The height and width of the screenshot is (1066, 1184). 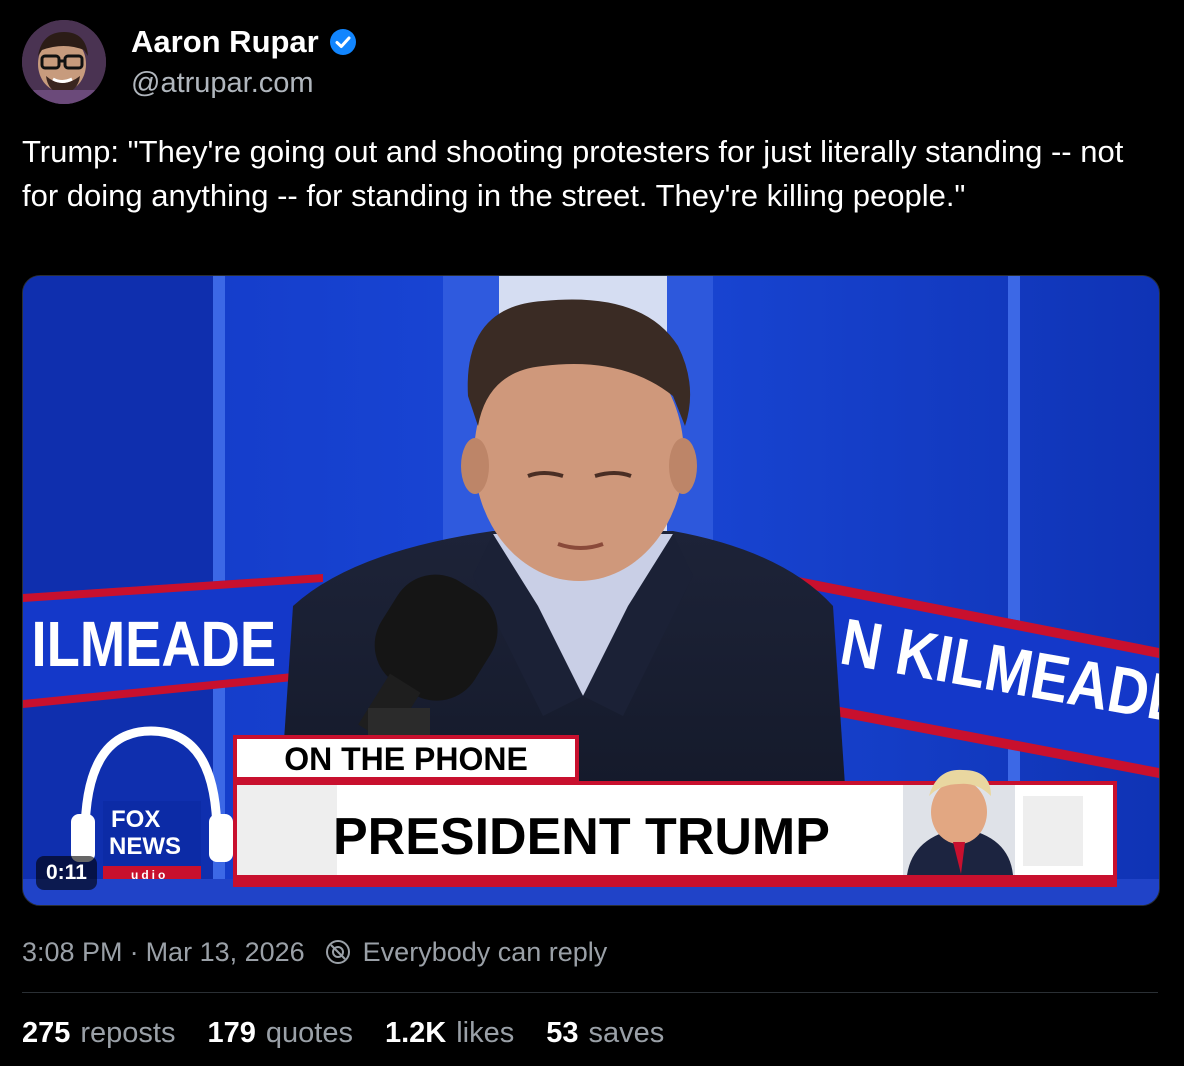 What do you see at coordinates (485, 1033) in the screenshot?
I see `likes-label: likes` at bounding box center [485, 1033].